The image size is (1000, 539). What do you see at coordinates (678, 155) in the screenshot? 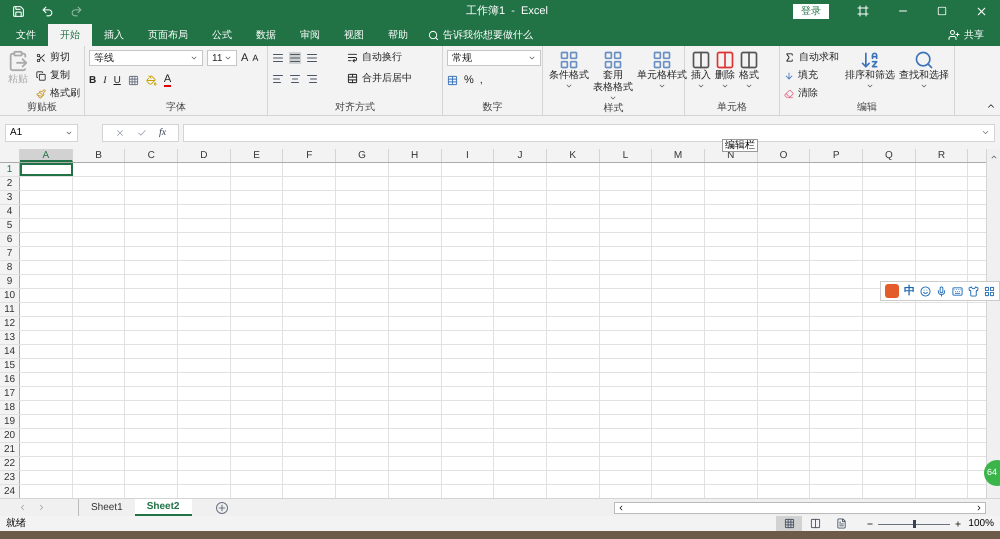
I see `column-header: M` at bounding box center [678, 155].